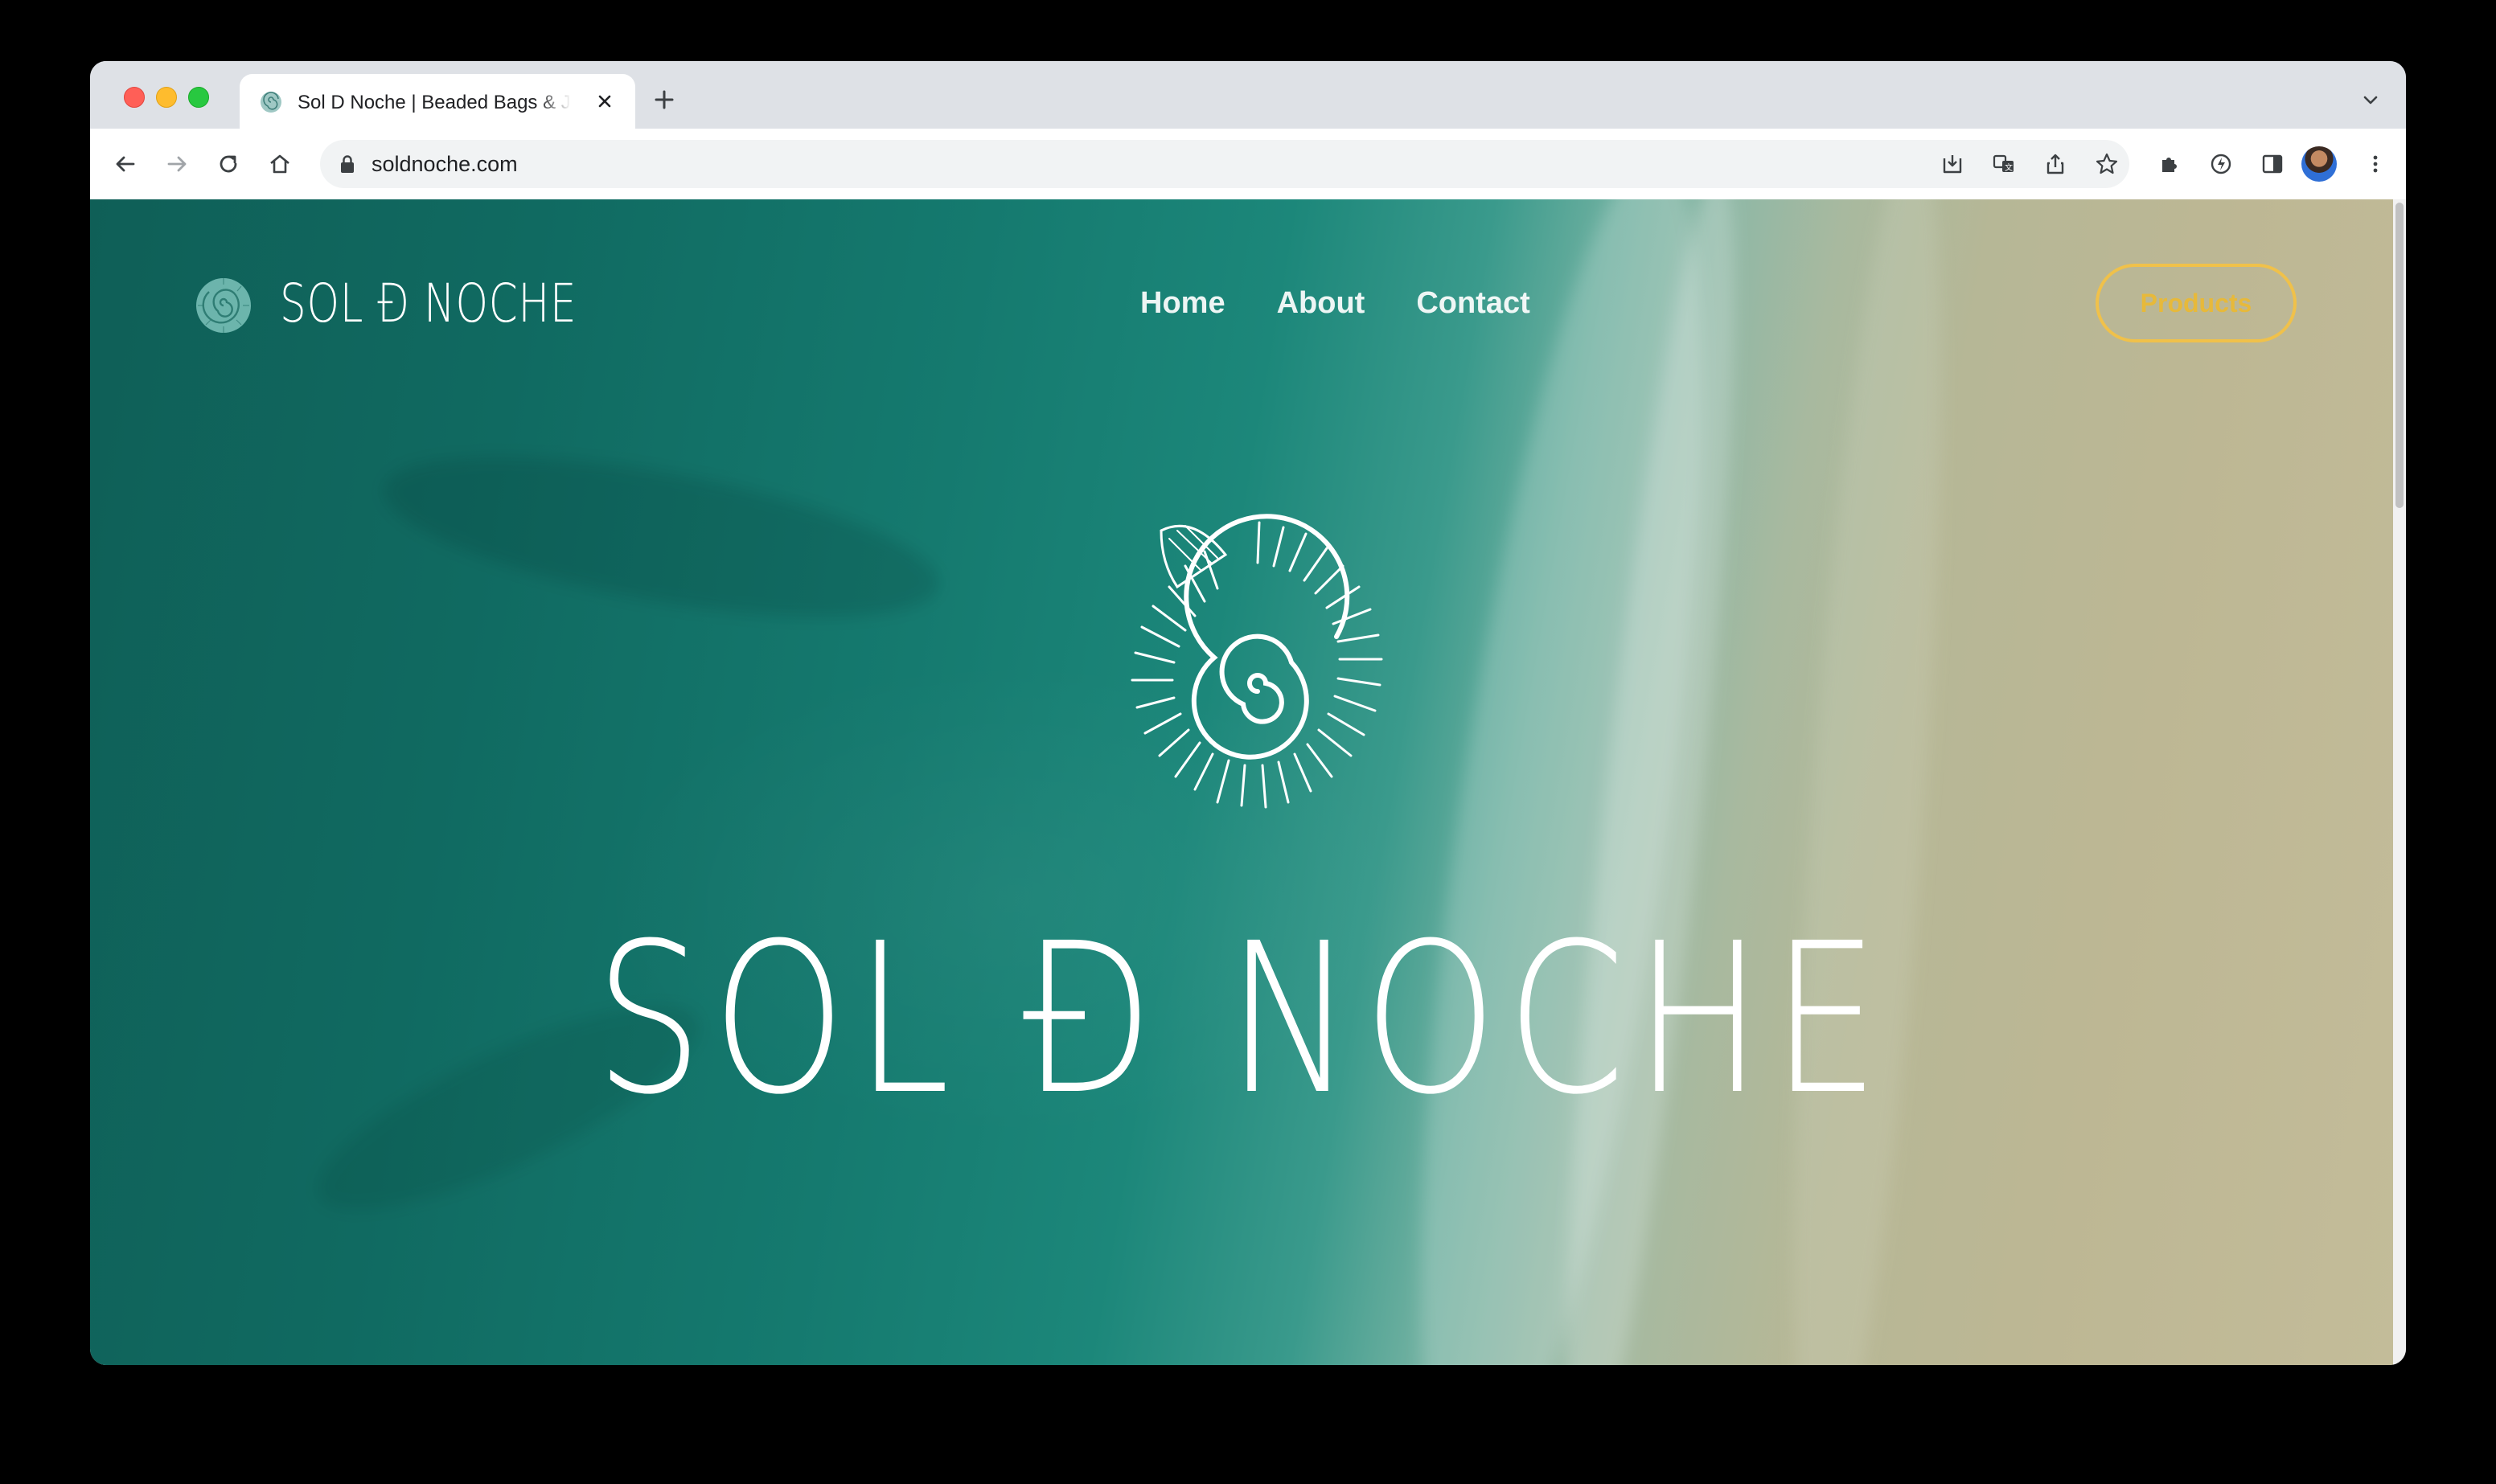 Image resolution: width=2496 pixels, height=1484 pixels. What do you see at coordinates (445, 164) in the screenshot?
I see `url-text: soldnoche.com` at bounding box center [445, 164].